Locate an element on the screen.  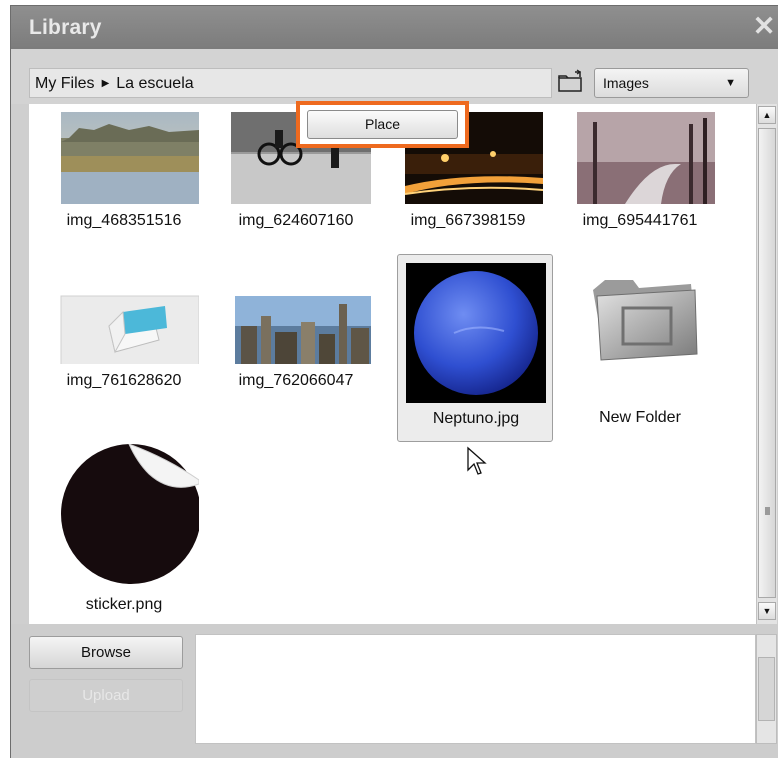
chevron-down-icon: ▼ is located at coordinates (730, 83).